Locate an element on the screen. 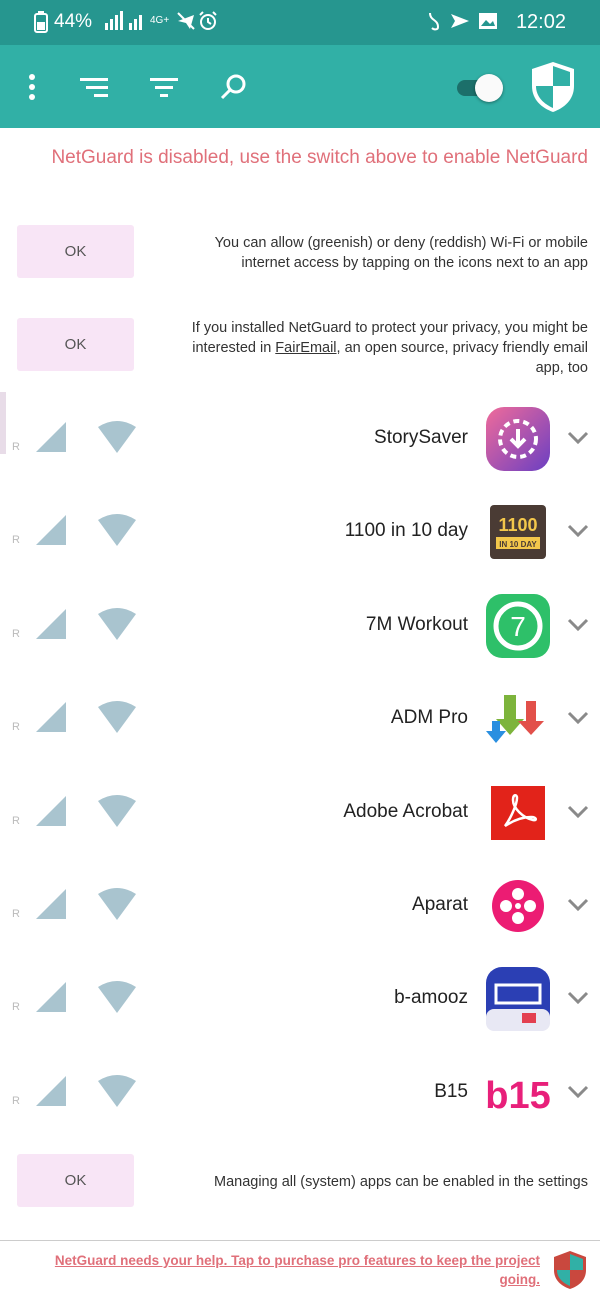  b15-icon: b15 is located at coordinates (518, 1093).